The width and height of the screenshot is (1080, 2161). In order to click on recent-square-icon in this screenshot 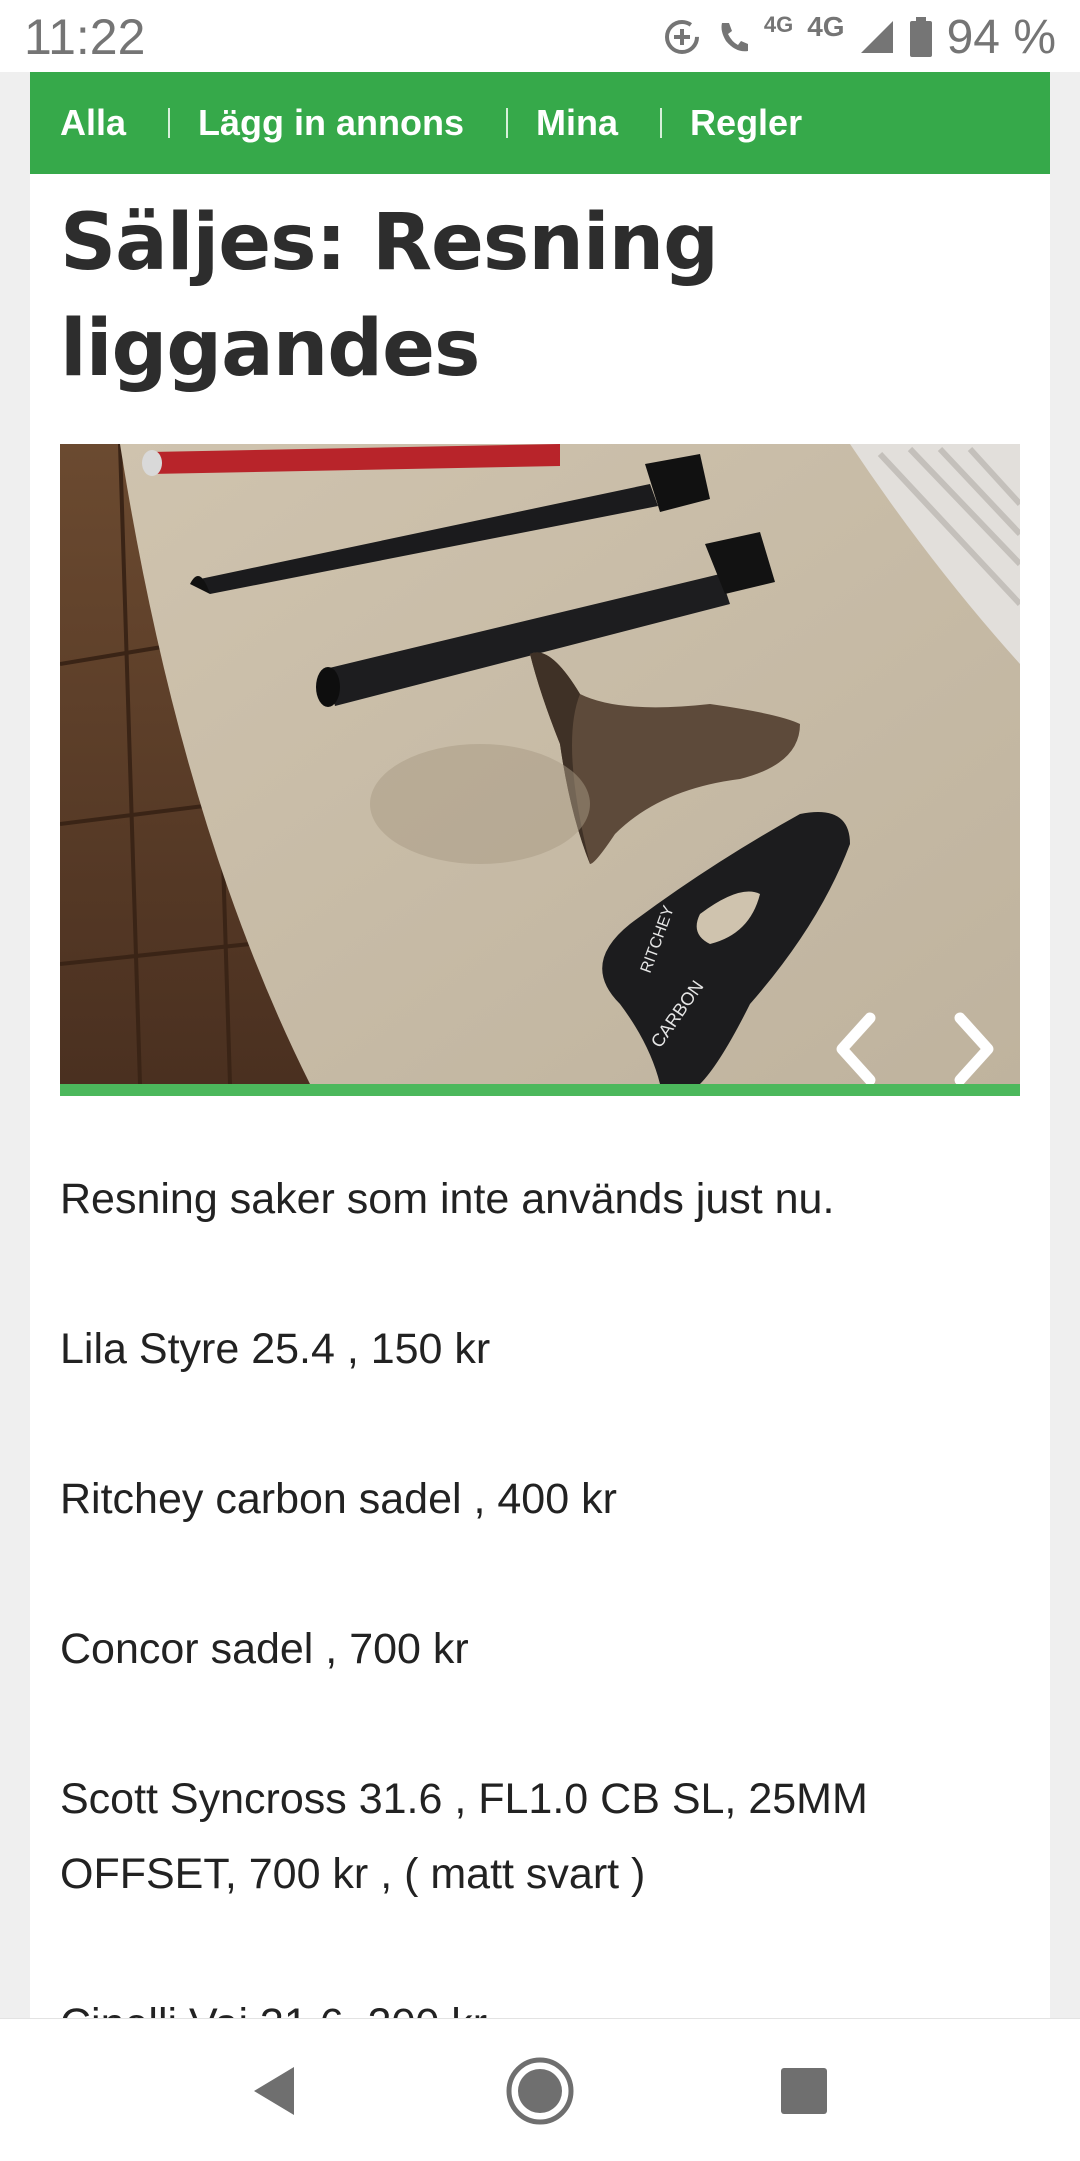, I will do `click(804, 2091)`.